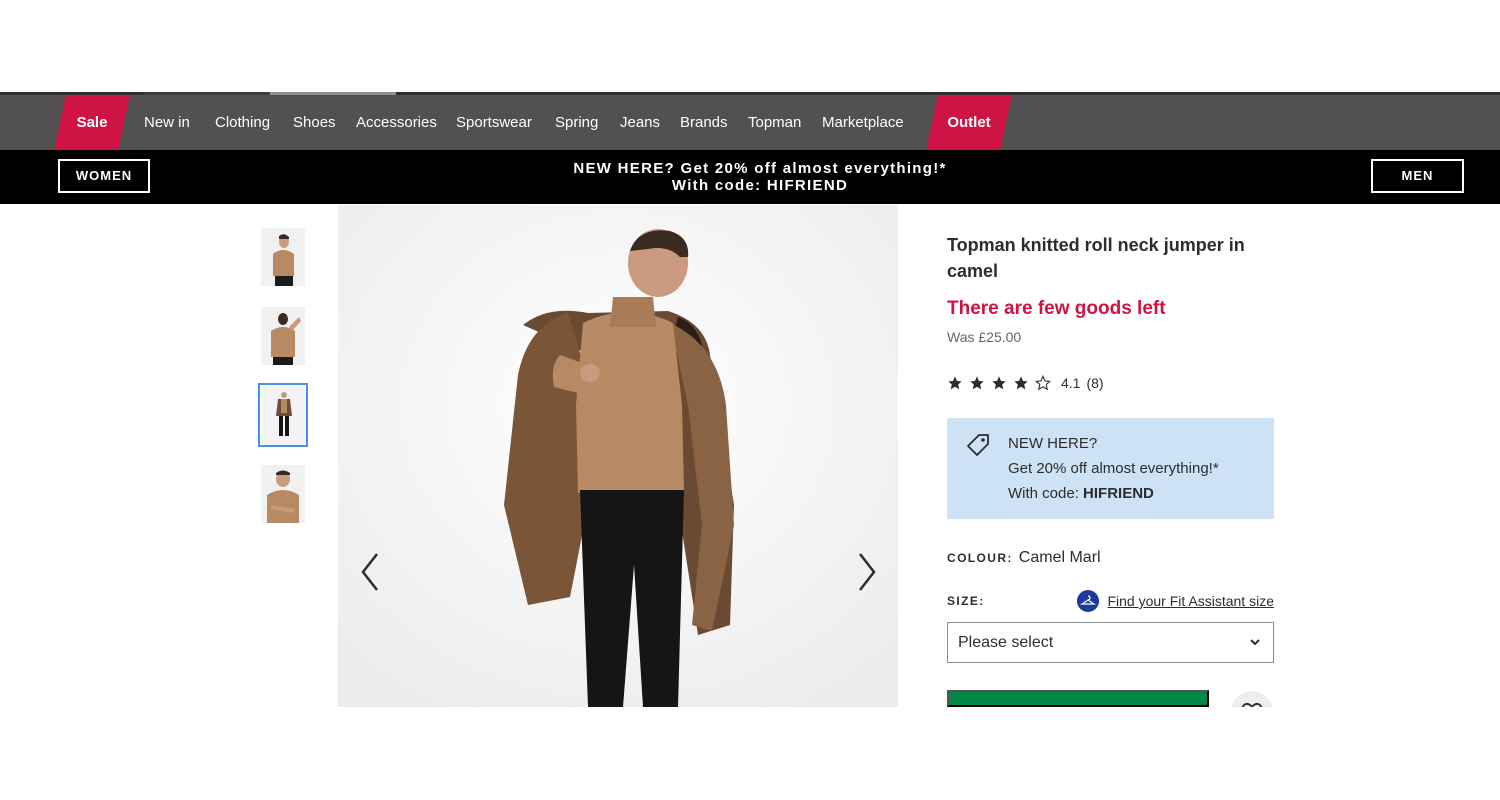 The image size is (1500, 800). I want to click on product-title: Topman knitted roll neck jumper in camel, so click(1096, 258).